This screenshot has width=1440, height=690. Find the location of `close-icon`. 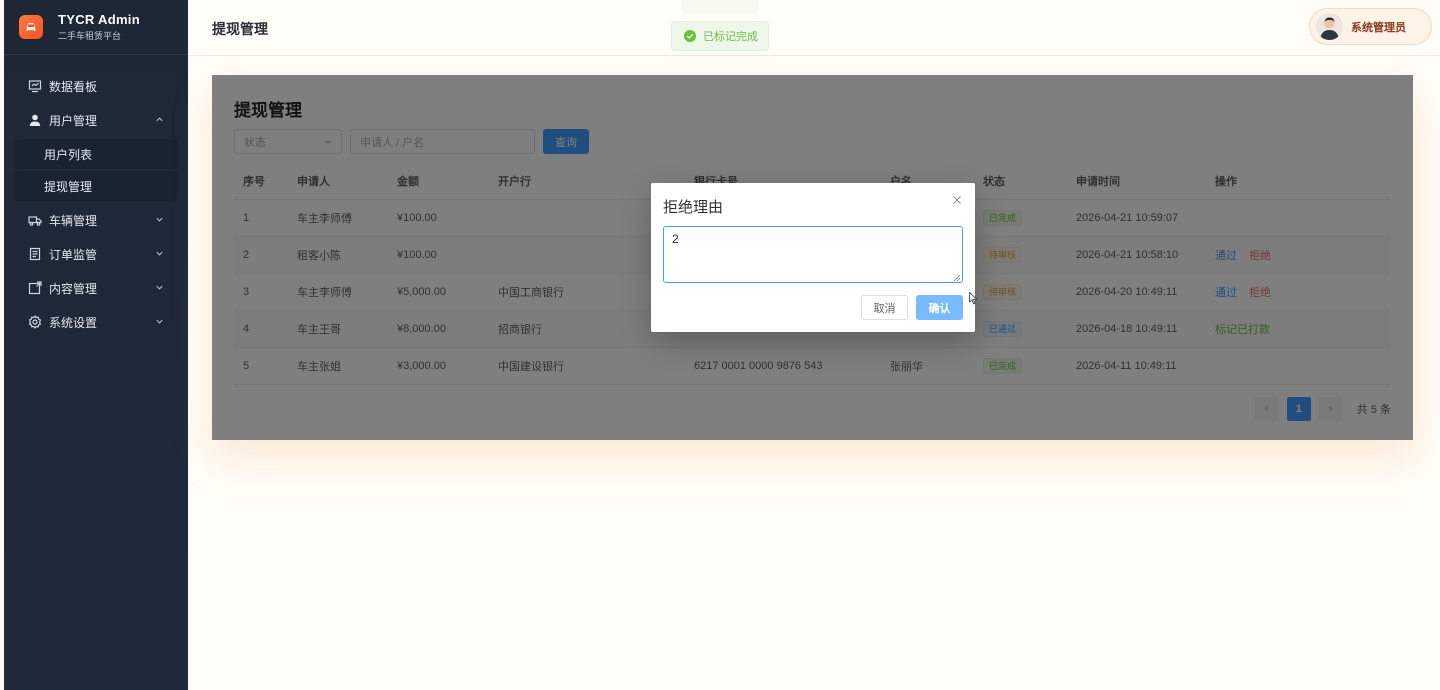

close-icon is located at coordinates (957, 200).